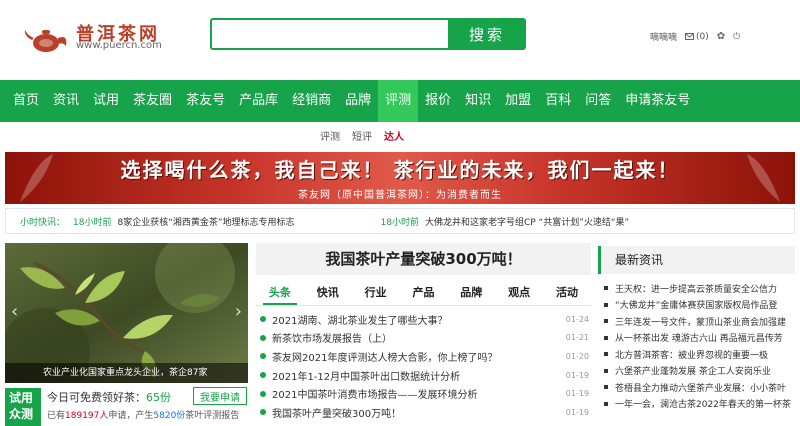  I want to click on list-item: 2021湖南、湖北茶业发生了哪些大事？ 01-24, so click(423, 319).